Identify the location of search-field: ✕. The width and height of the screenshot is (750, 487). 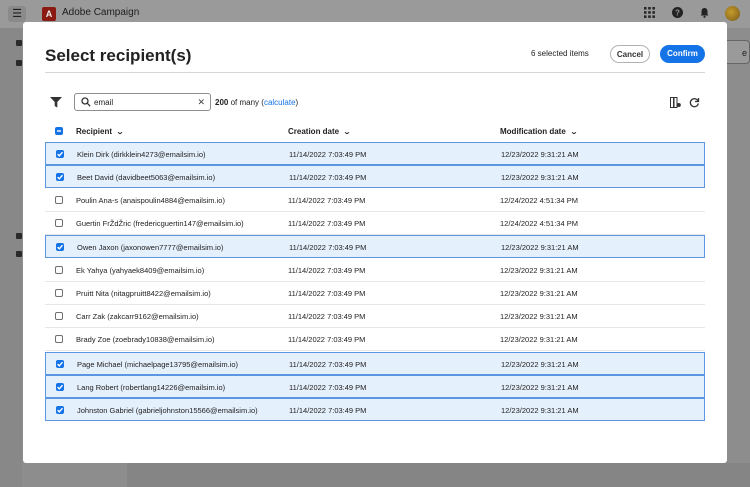
(142, 102).